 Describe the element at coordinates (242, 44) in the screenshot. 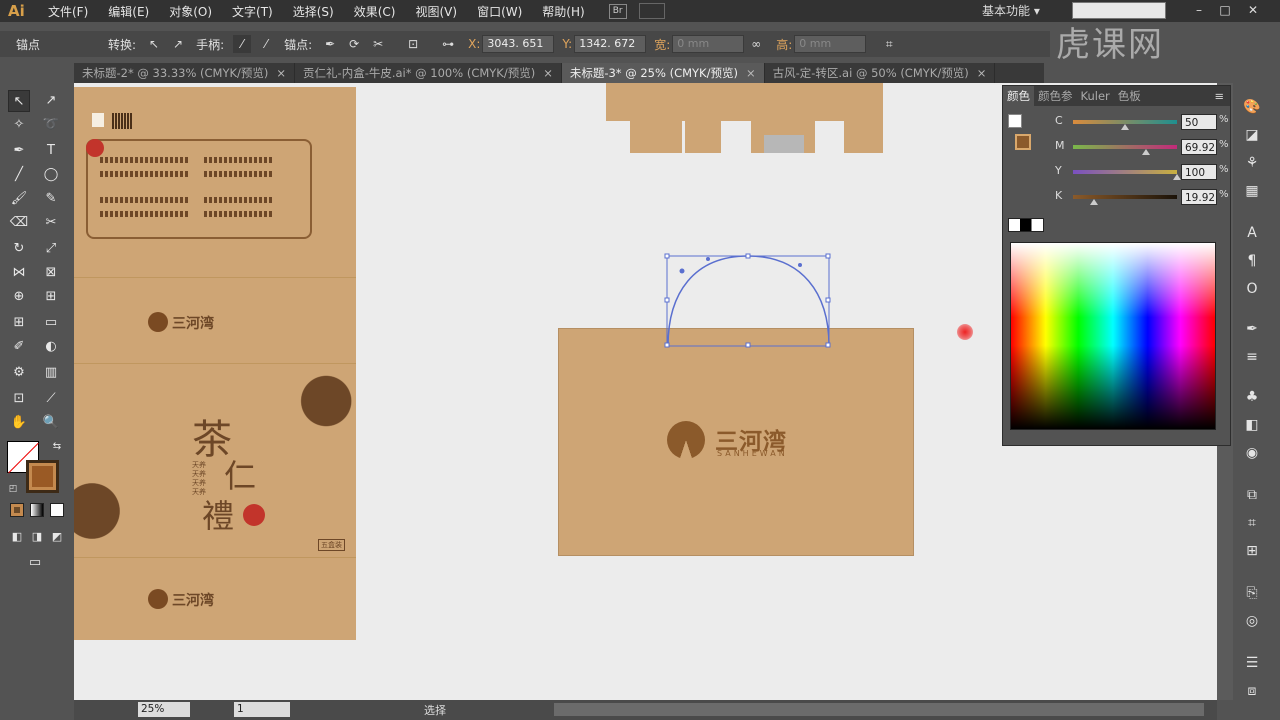

I see `show-handles-icon: ⁄` at that location.